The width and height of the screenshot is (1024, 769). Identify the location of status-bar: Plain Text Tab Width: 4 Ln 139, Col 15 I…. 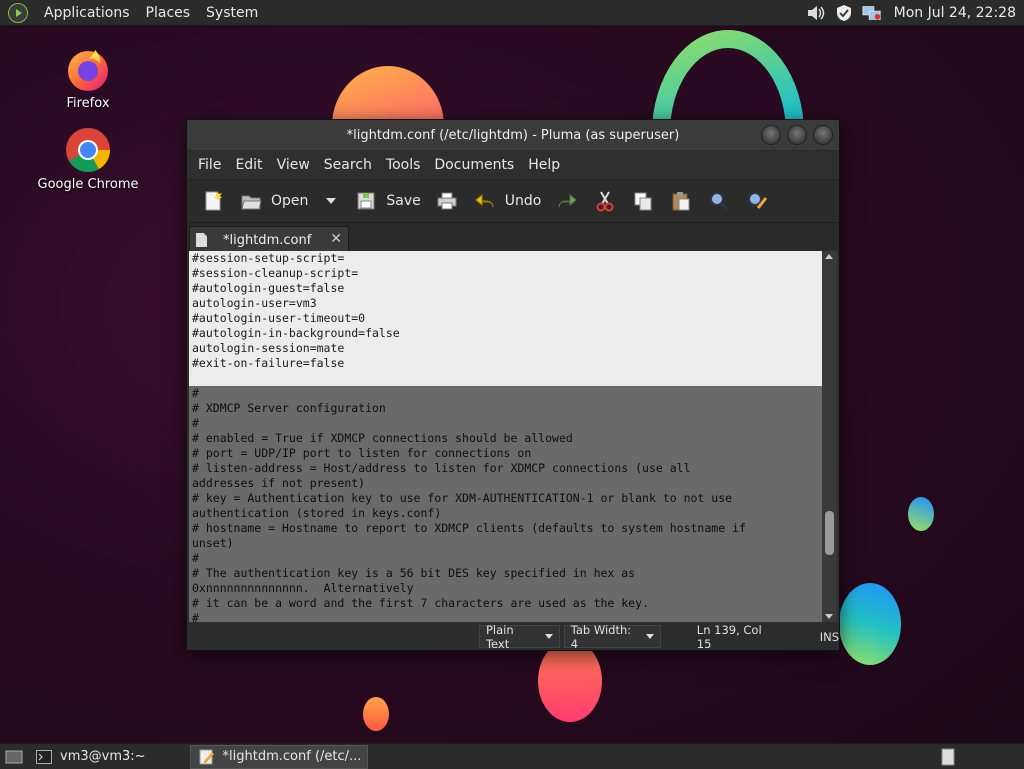
(513, 636).